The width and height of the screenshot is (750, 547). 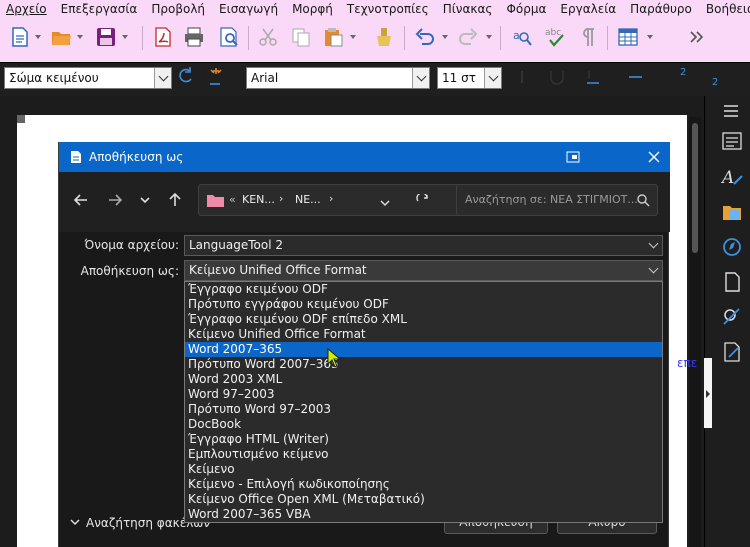 What do you see at coordinates (353, 37) in the screenshot?
I see `paste-dropdown-arrow` at bounding box center [353, 37].